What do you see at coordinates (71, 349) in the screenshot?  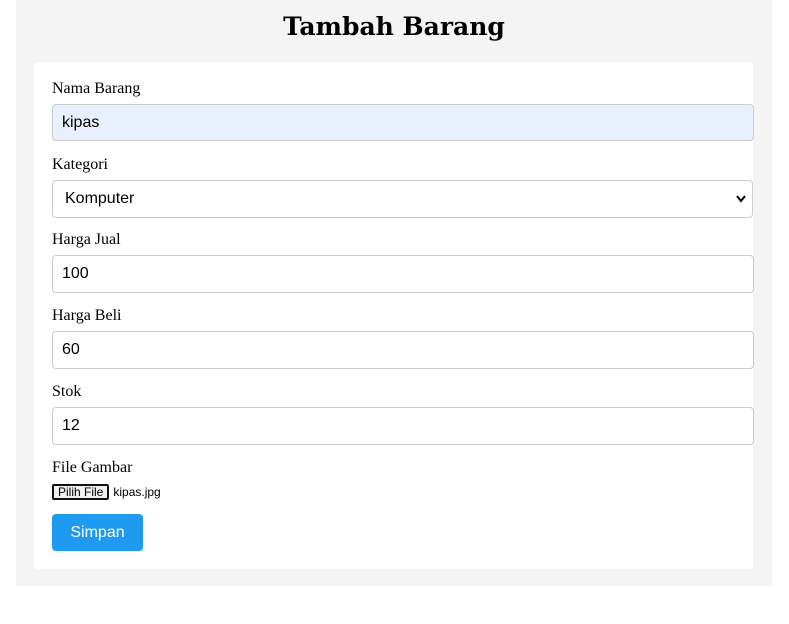 I see `harga-beli-value: 60` at bounding box center [71, 349].